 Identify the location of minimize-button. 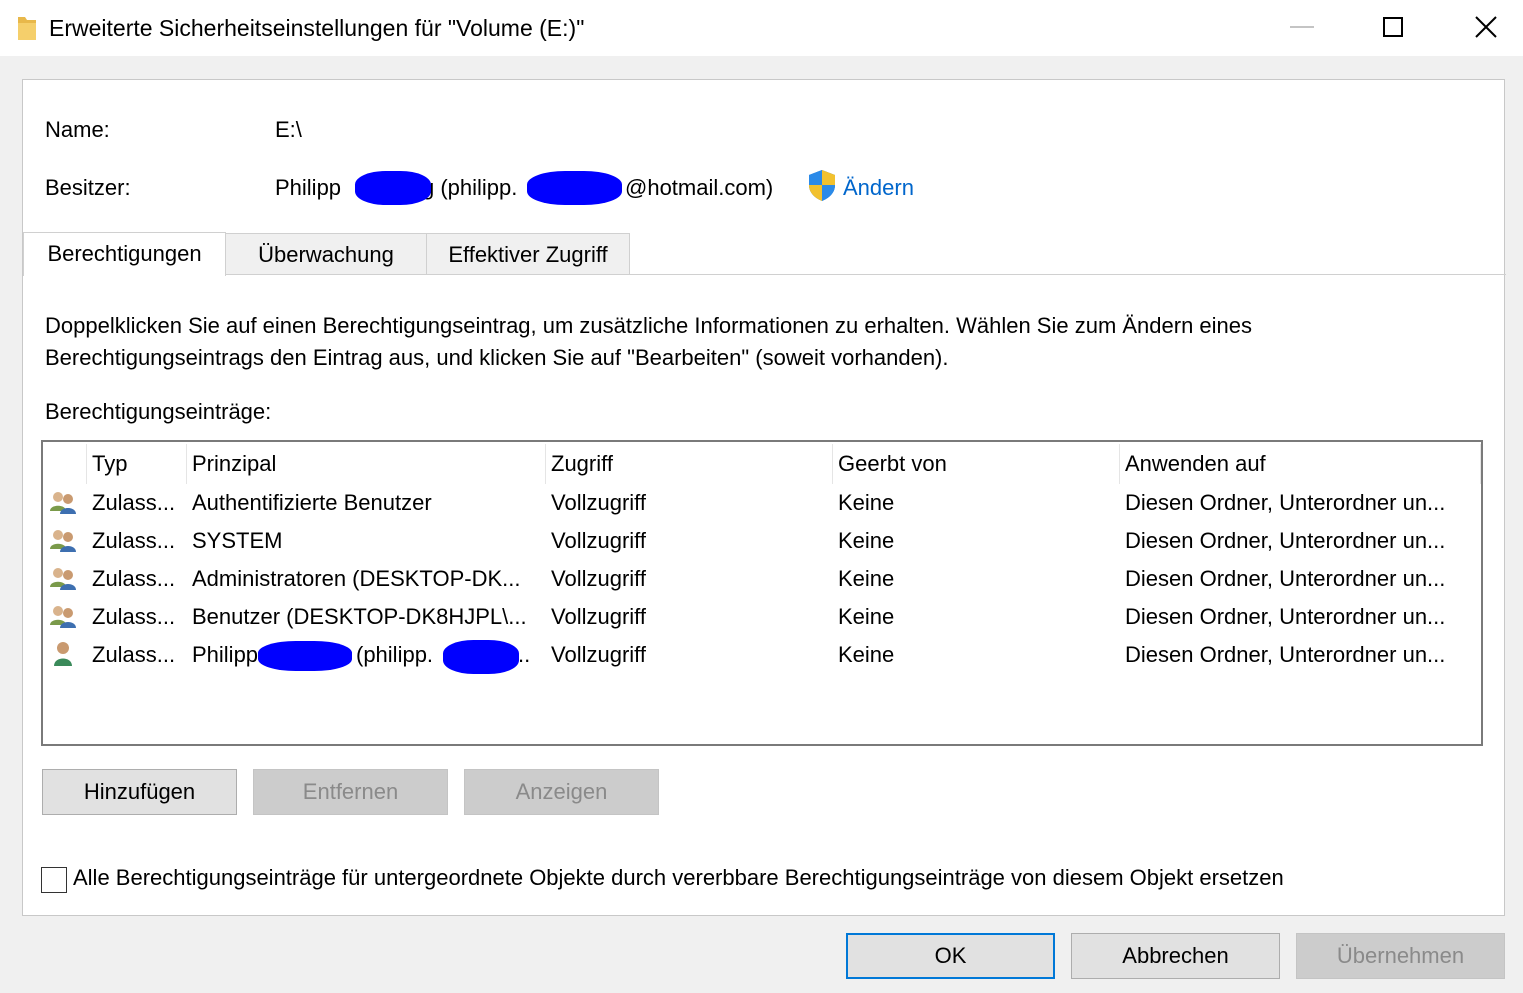
(1302, 28).